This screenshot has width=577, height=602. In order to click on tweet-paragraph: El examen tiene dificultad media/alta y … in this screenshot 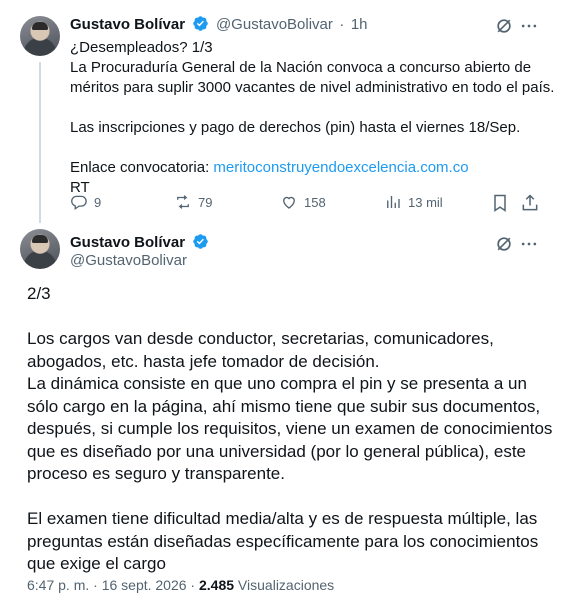, I will do `click(283, 541)`.